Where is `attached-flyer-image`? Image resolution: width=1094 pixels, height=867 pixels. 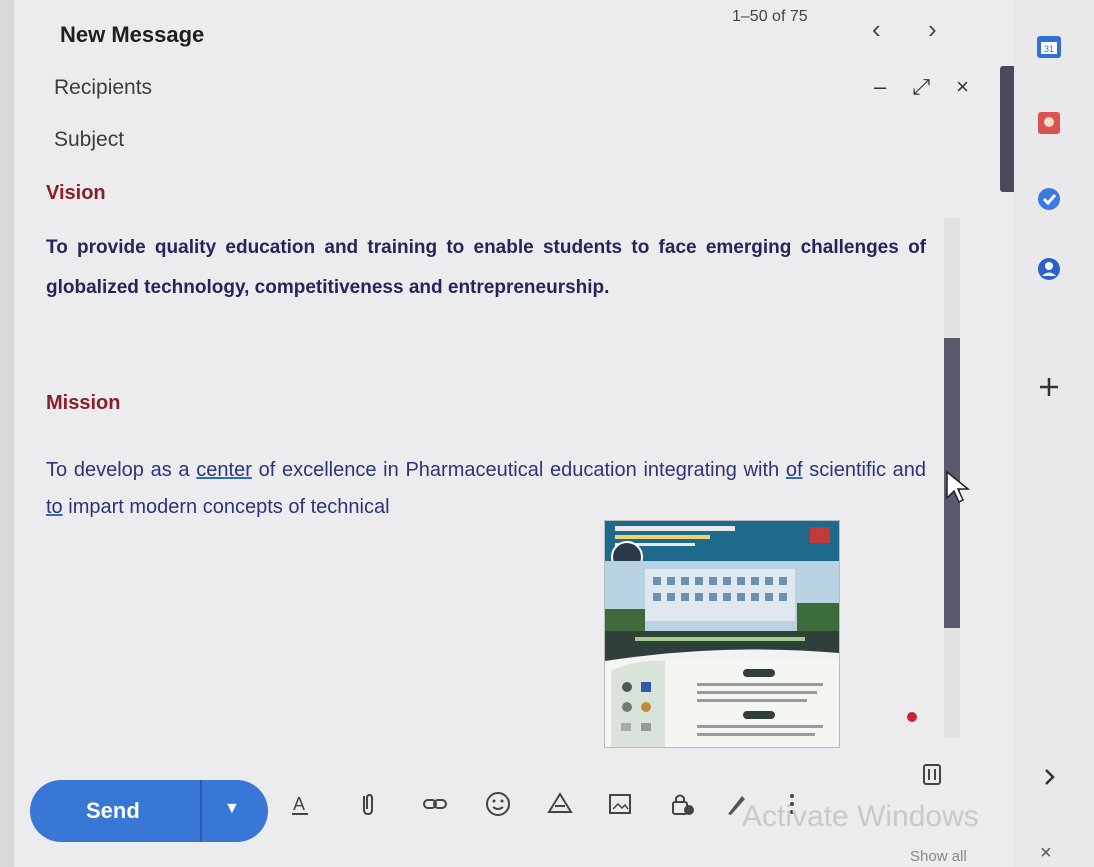
attached-flyer-image is located at coordinates (722, 634).